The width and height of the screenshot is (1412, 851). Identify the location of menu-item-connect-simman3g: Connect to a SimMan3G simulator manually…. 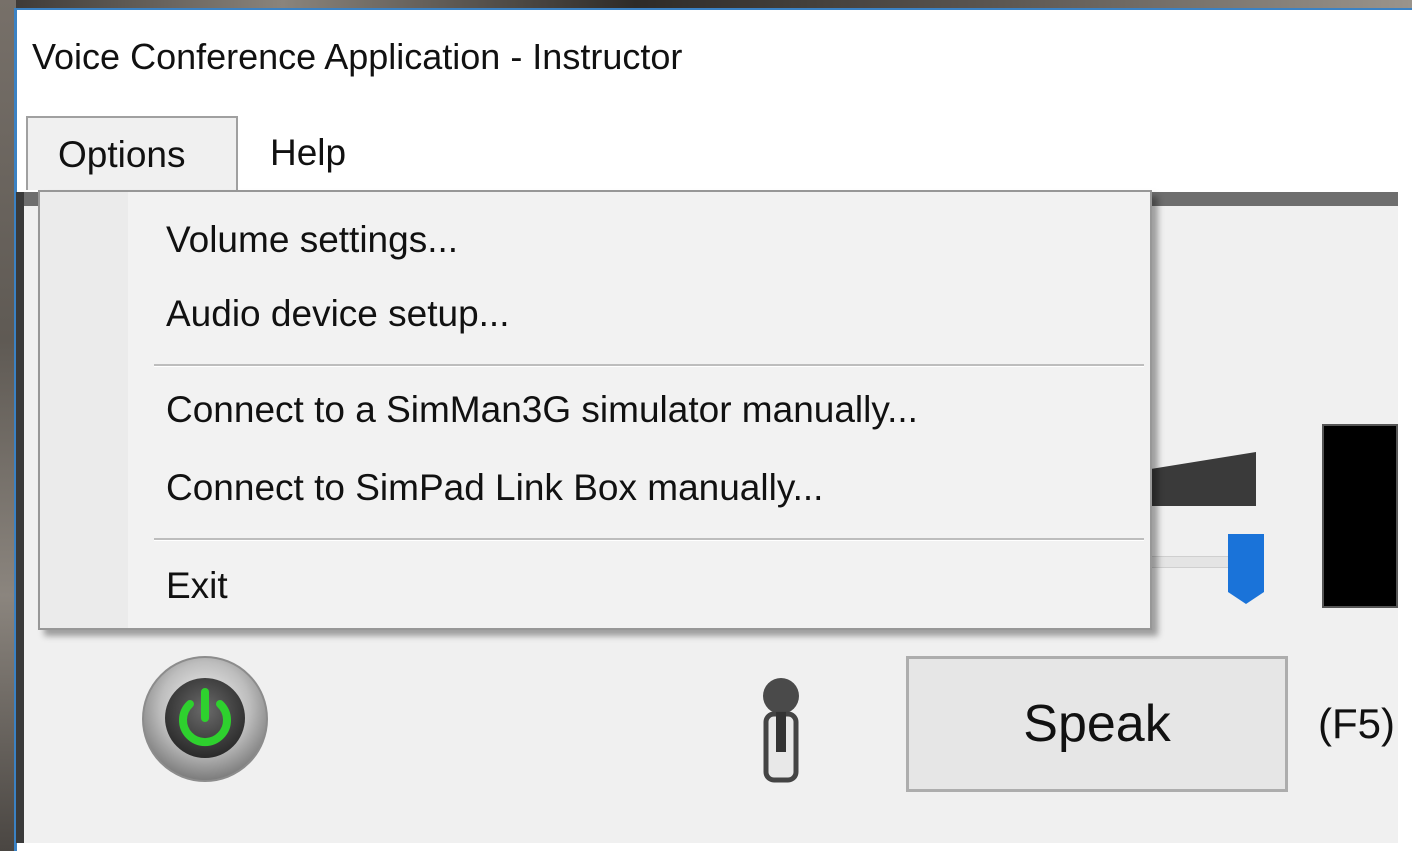
(542, 410).